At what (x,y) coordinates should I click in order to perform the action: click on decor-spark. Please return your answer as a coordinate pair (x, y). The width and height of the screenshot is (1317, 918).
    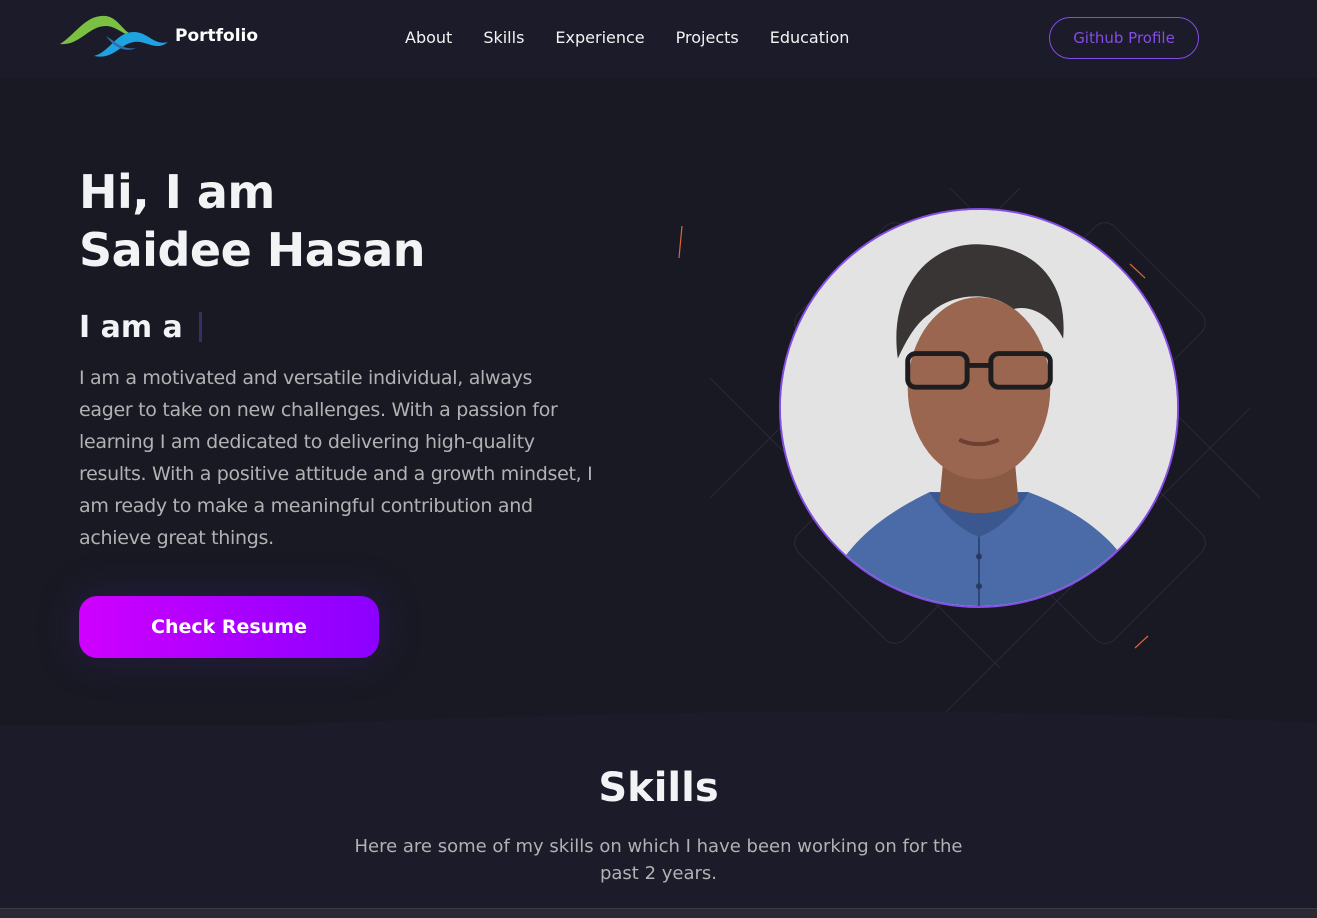
    Looking at the image, I should click on (680, 242).